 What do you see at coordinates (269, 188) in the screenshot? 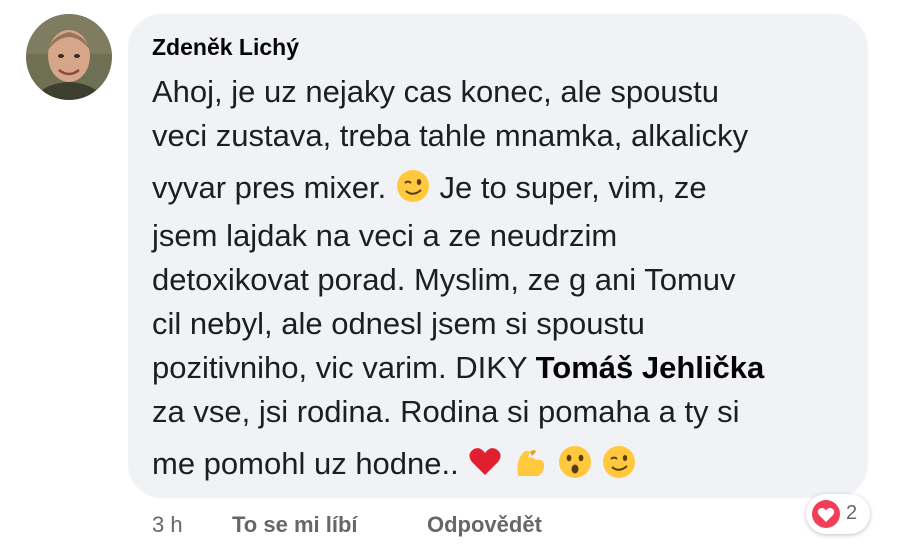
I see `comment-text-segment: vyvar pres mixer.` at bounding box center [269, 188].